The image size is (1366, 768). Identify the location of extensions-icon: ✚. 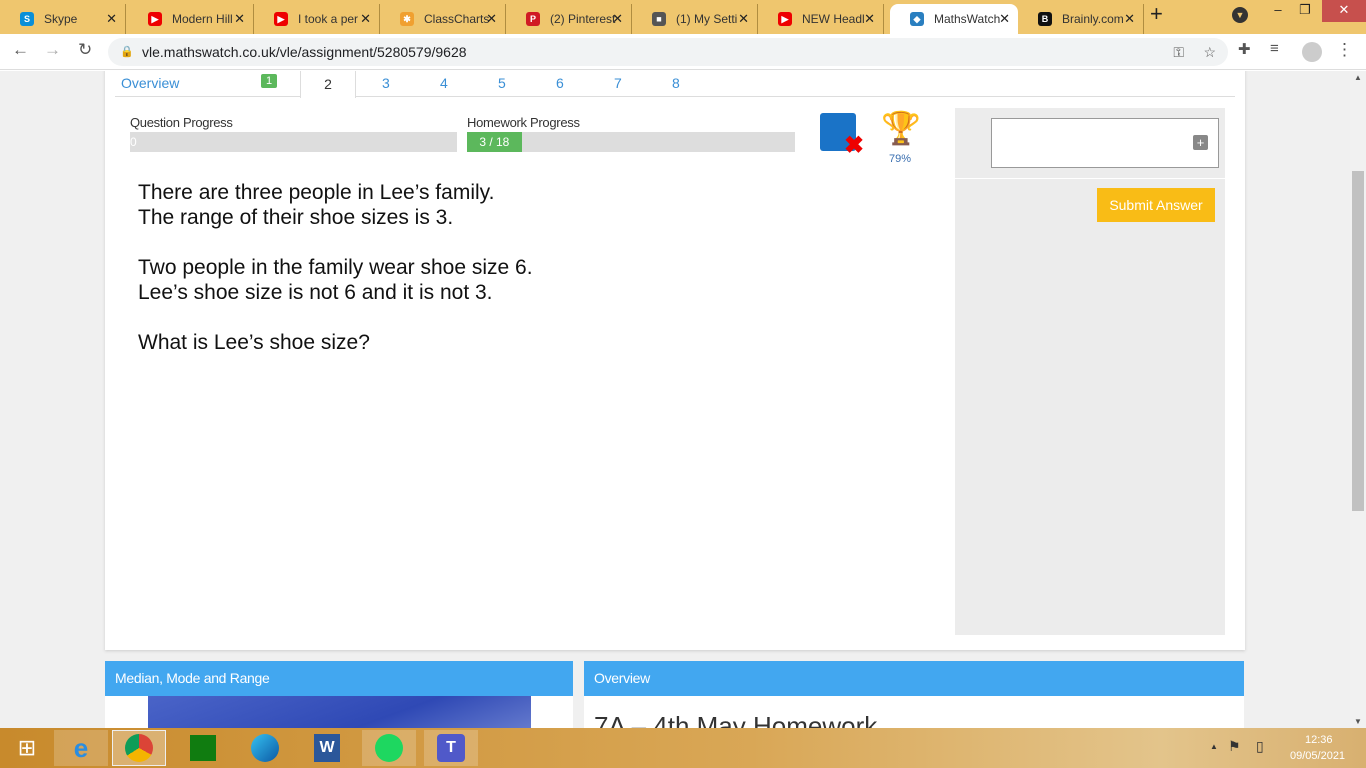
(1244, 49).